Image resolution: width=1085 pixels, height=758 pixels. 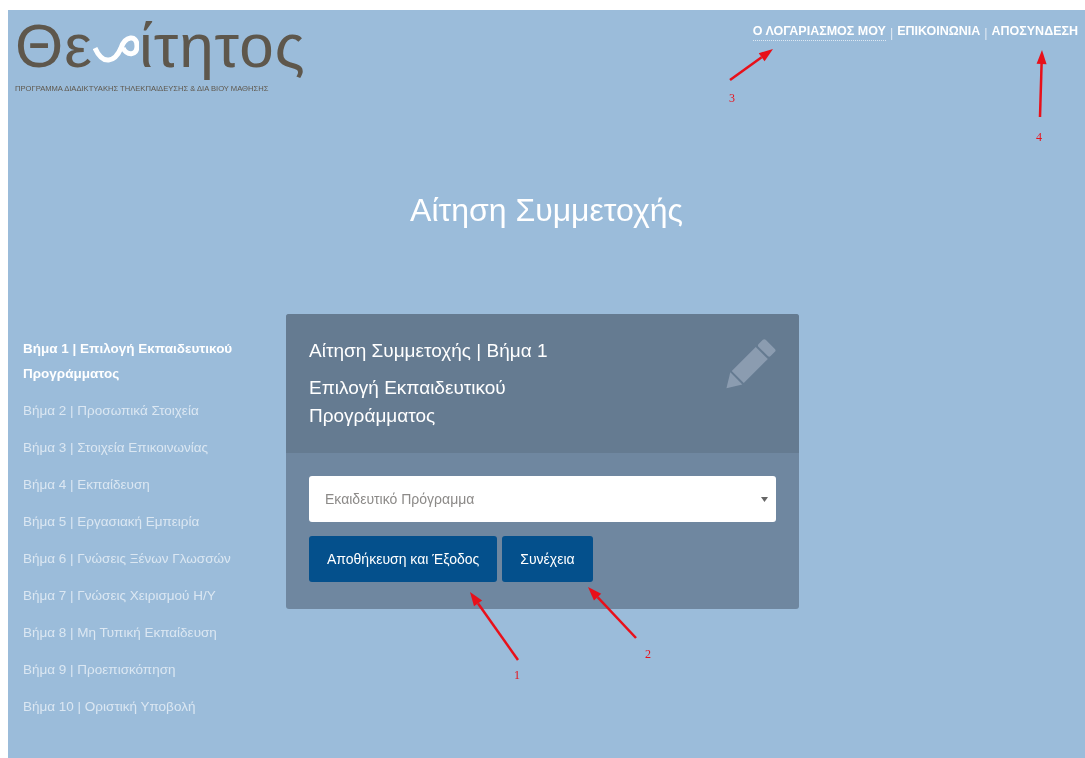 What do you see at coordinates (939, 32) in the screenshot?
I see `nav-link: ΕΠΙΚΟΙΝΩΝΙΑ` at bounding box center [939, 32].